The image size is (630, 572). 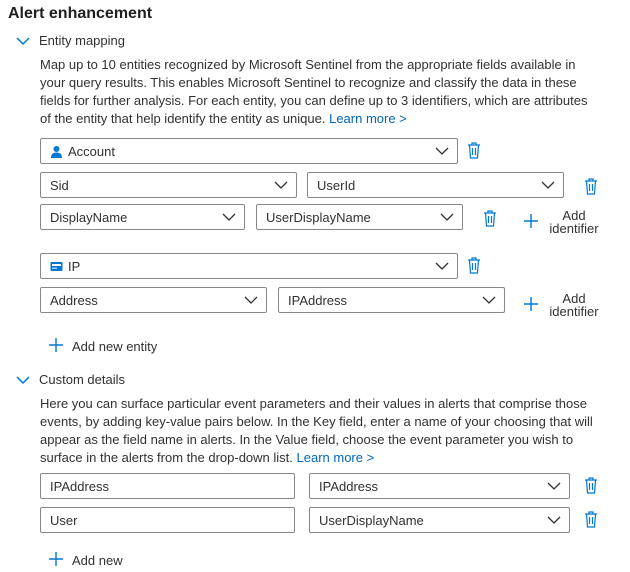 What do you see at coordinates (80, 13) in the screenshot?
I see `page-title: Alert enhancement` at bounding box center [80, 13].